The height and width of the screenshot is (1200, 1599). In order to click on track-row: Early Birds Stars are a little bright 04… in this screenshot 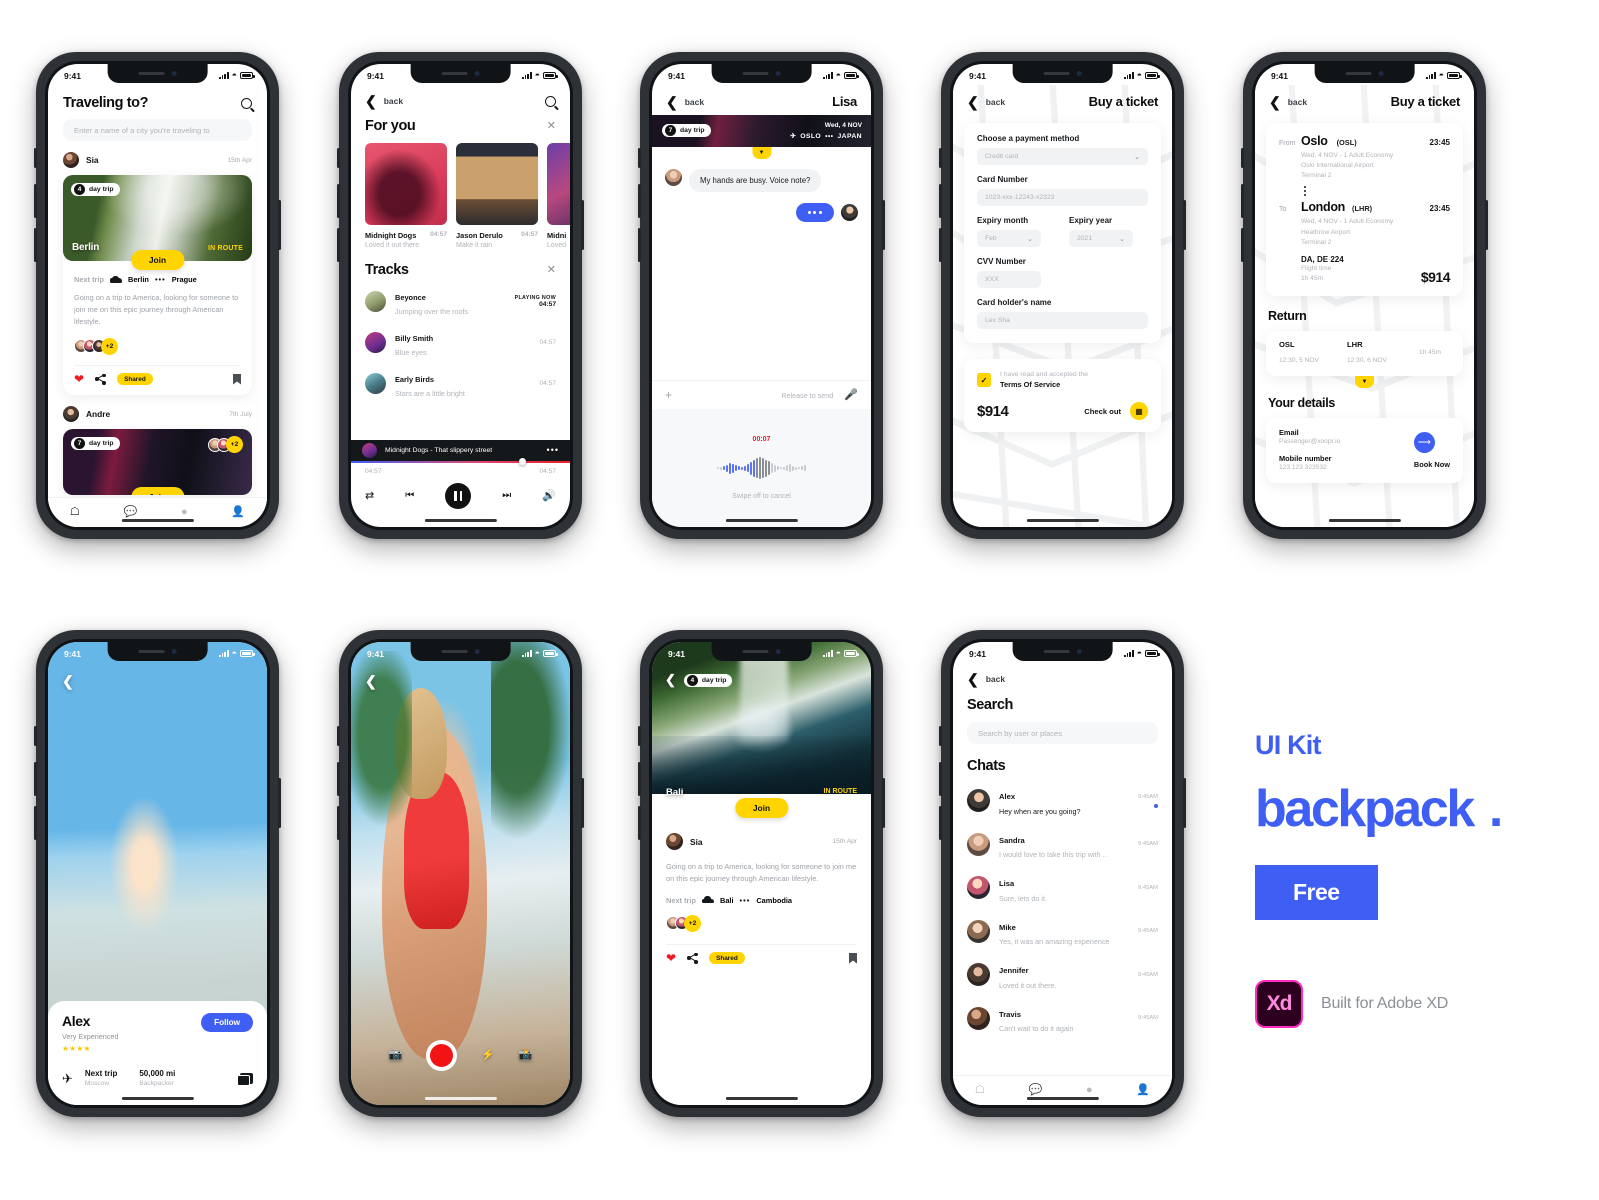, I will do `click(460, 383)`.